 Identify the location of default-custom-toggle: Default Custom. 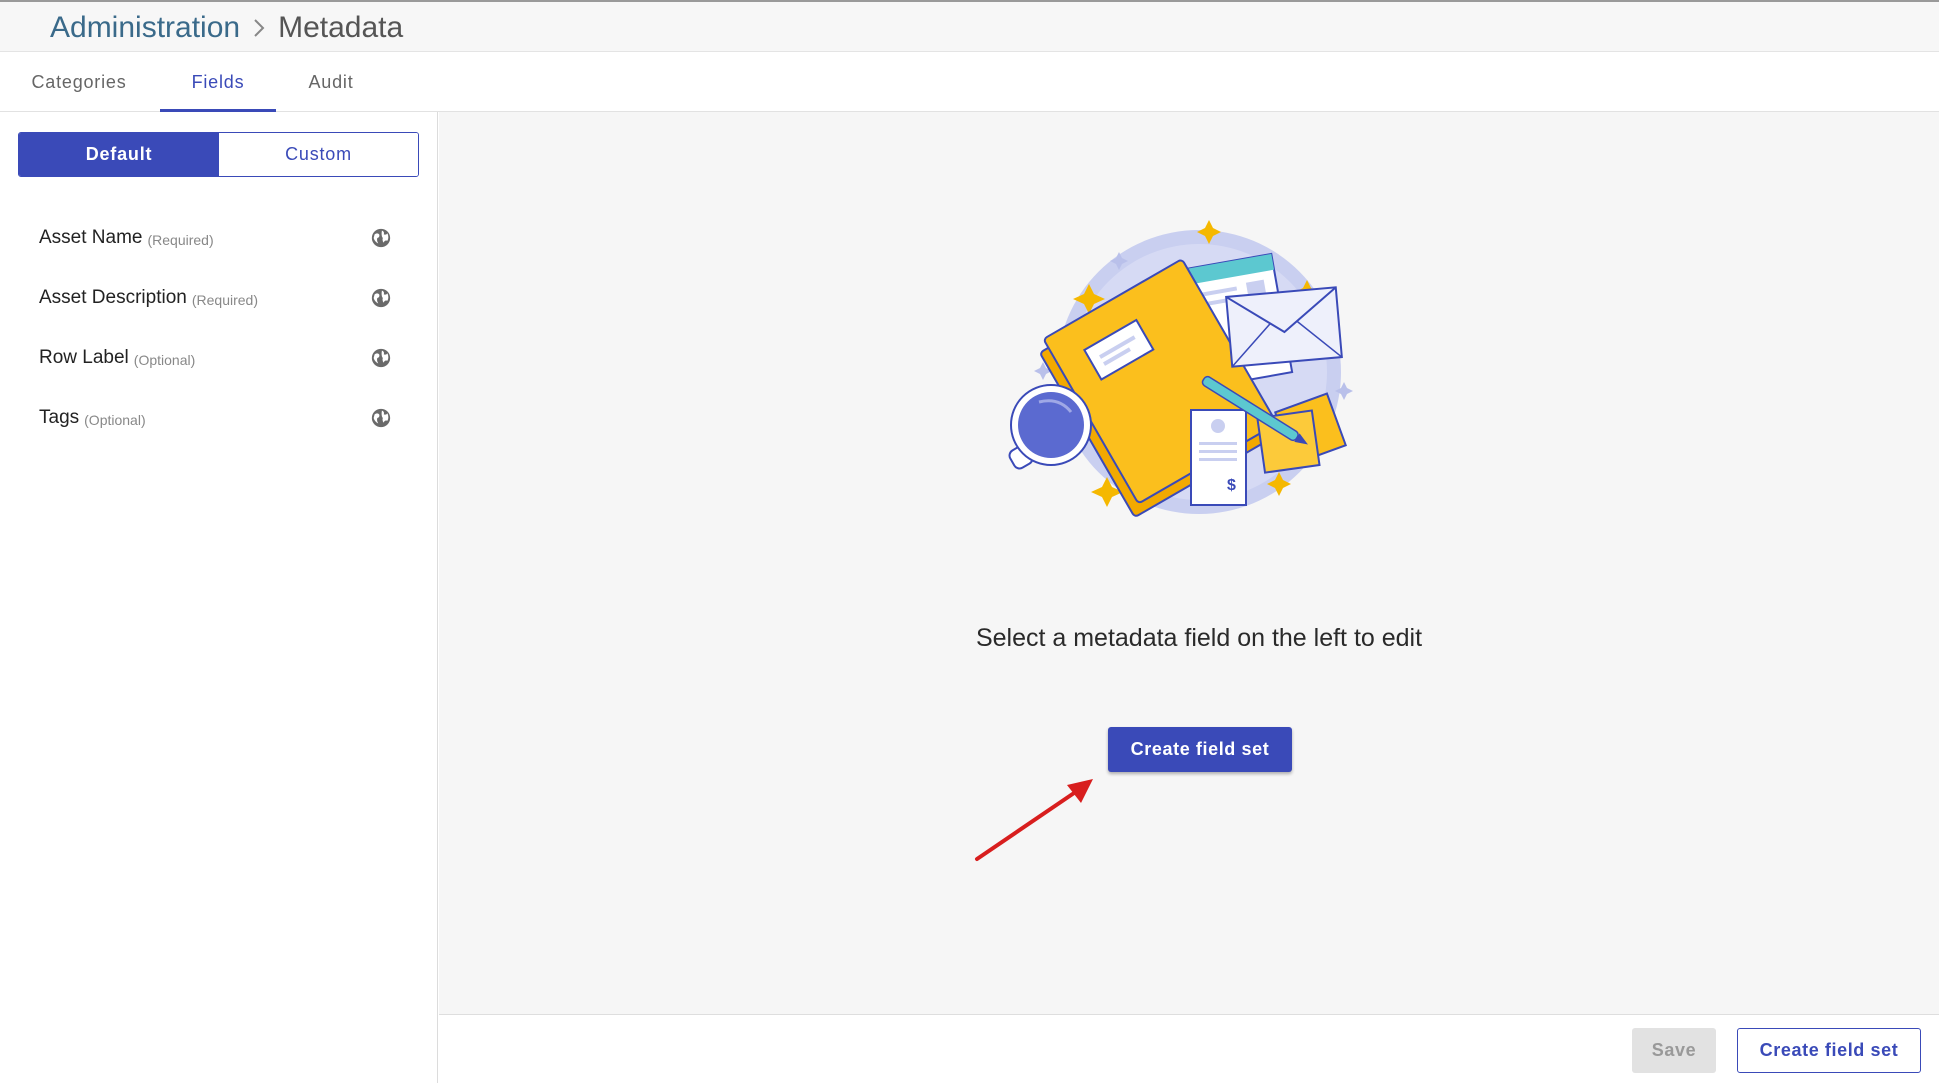
(218, 154).